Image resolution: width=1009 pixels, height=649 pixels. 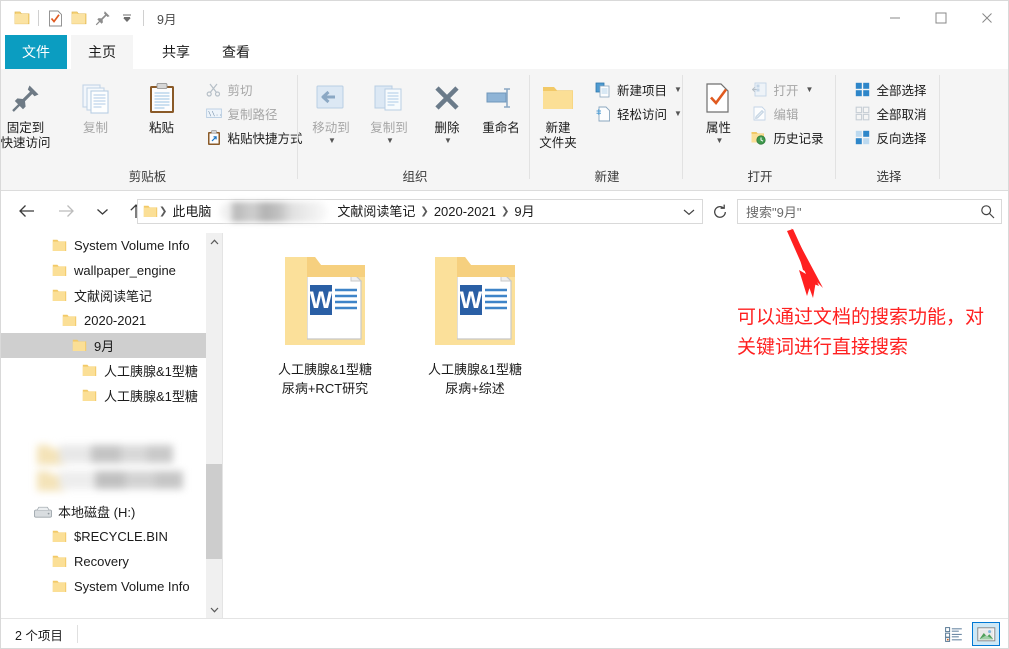 What do you see at coordinates (254, 113) in the screenshot?
I see `copy-path-button: \\.. 复制路径` at bounding box center [254, 113].